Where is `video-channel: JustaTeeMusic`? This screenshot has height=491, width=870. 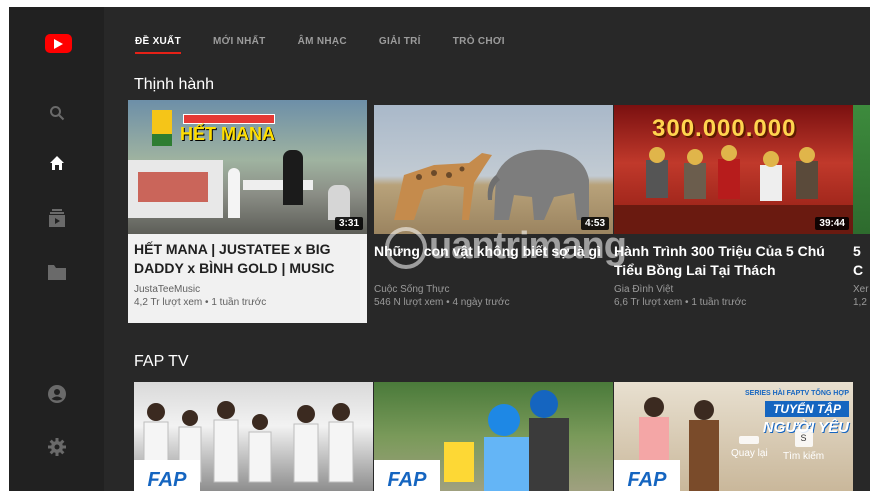
video-channel: JustaTeeMusic is located at coordinates (167, 289).